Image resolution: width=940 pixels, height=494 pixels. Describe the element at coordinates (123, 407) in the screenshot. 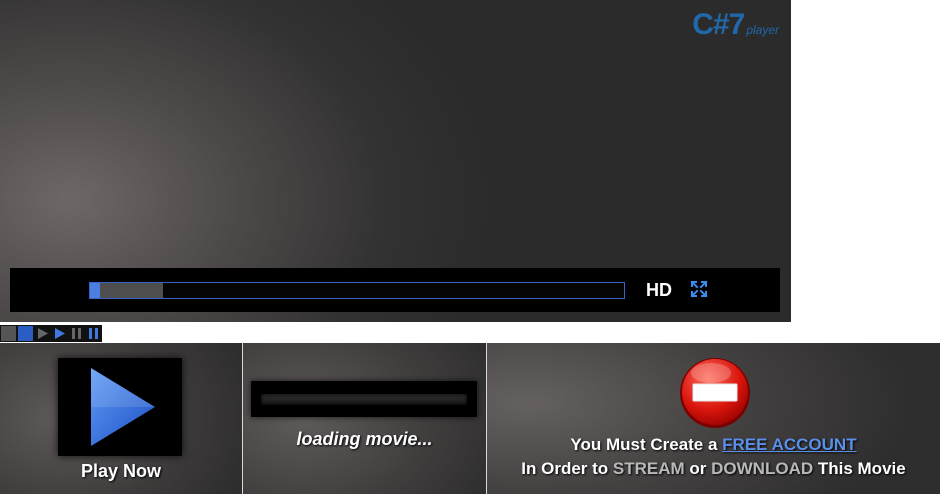

I see `play-icon` at that location.